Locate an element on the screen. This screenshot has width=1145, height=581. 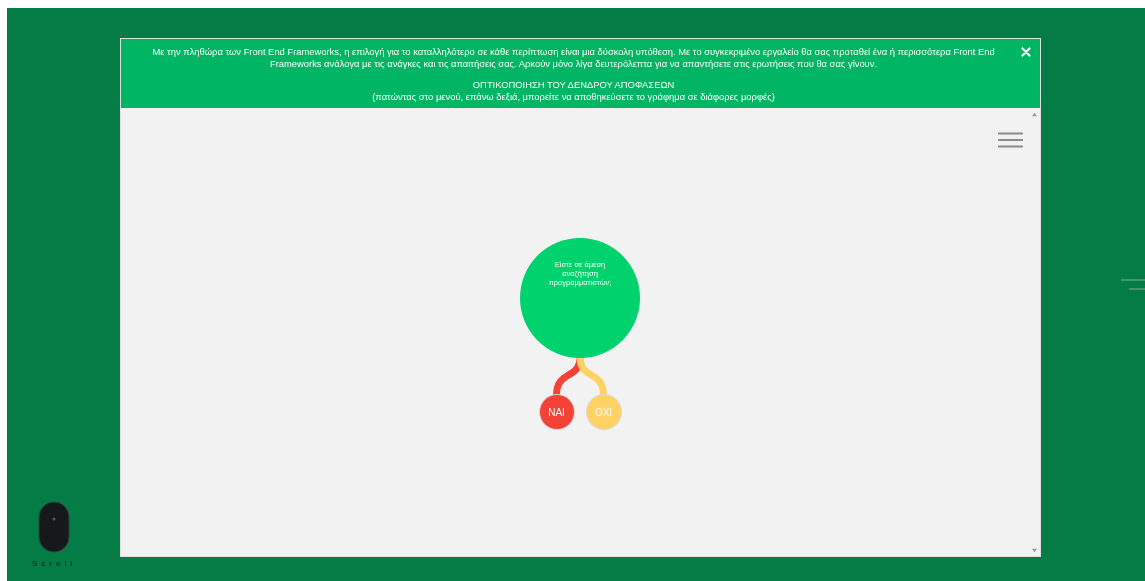
link-line is located at coordinates (591, 376).